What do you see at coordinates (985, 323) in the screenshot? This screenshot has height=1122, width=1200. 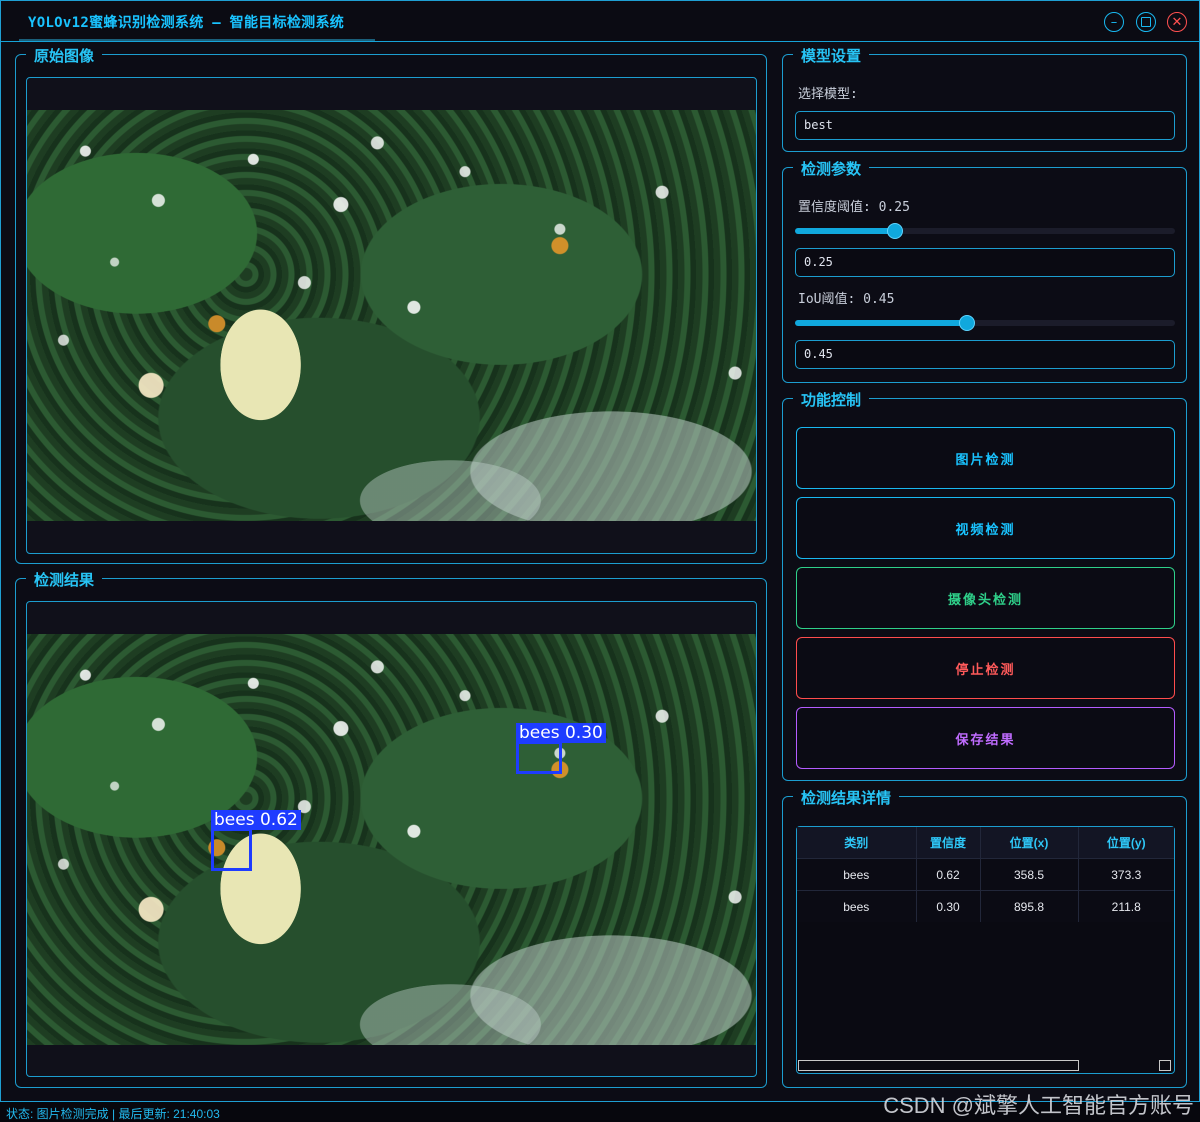 I see `iou-slider` at bounding box center [985, 323].